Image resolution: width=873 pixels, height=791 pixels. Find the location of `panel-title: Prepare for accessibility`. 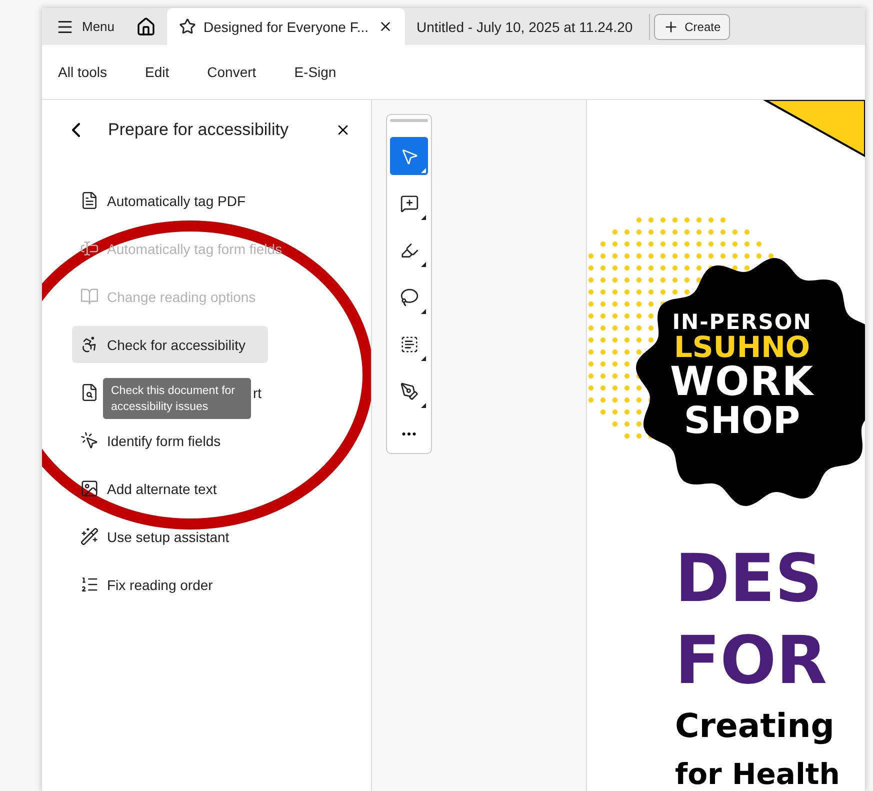

panel-title: Prepare for accessibility is located at coordinates (199, 130).